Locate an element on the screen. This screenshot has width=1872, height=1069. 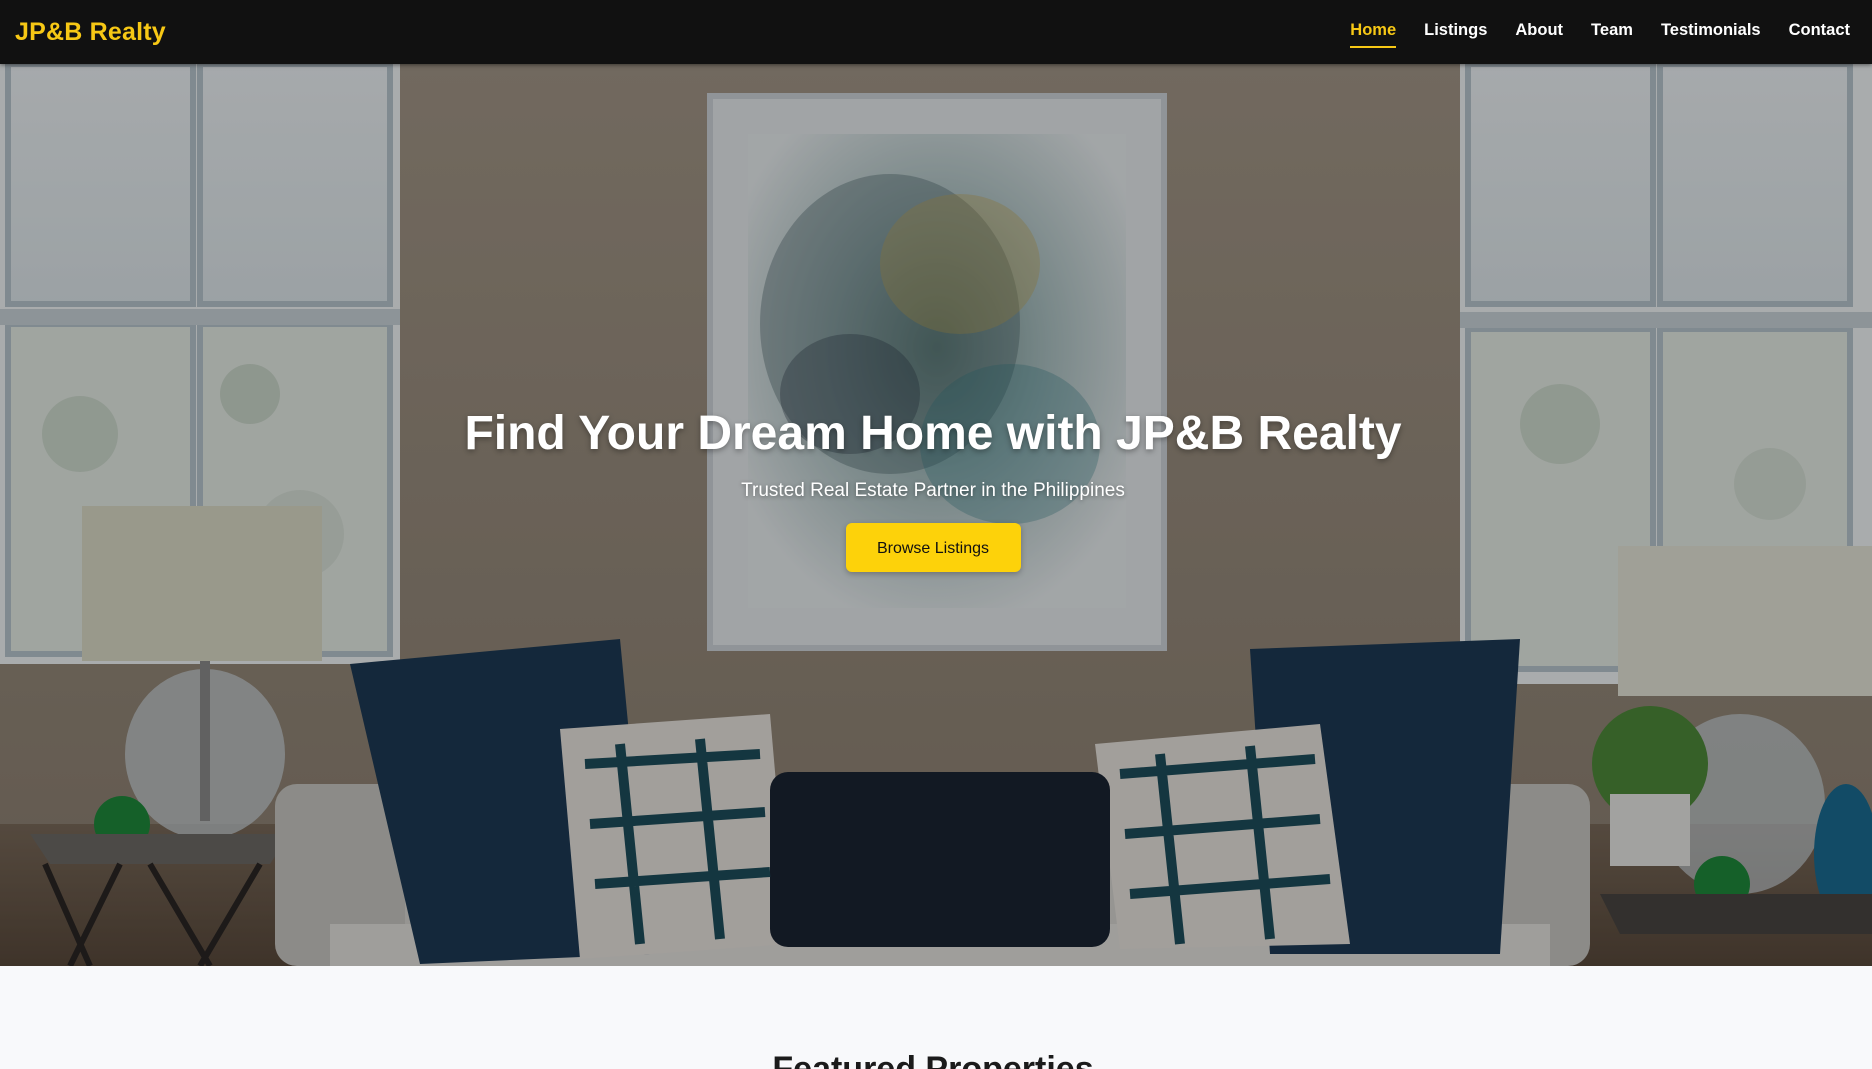
brand-logo: JP&B Realty is located at coordinates (90, 32).